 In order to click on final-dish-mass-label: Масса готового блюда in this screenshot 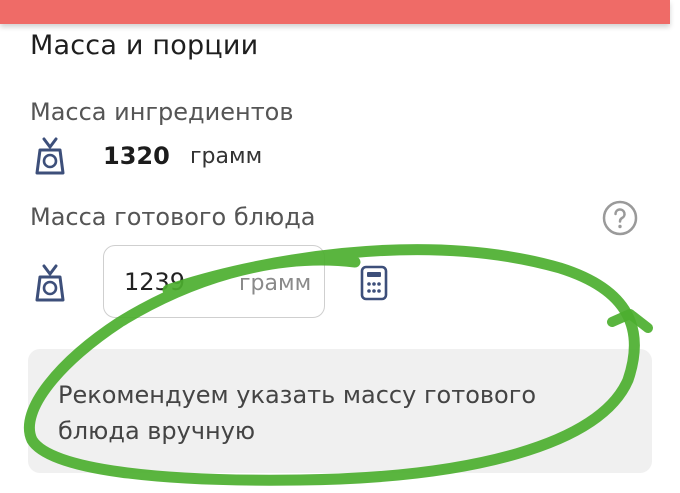, I will do `click(173, 217)`.